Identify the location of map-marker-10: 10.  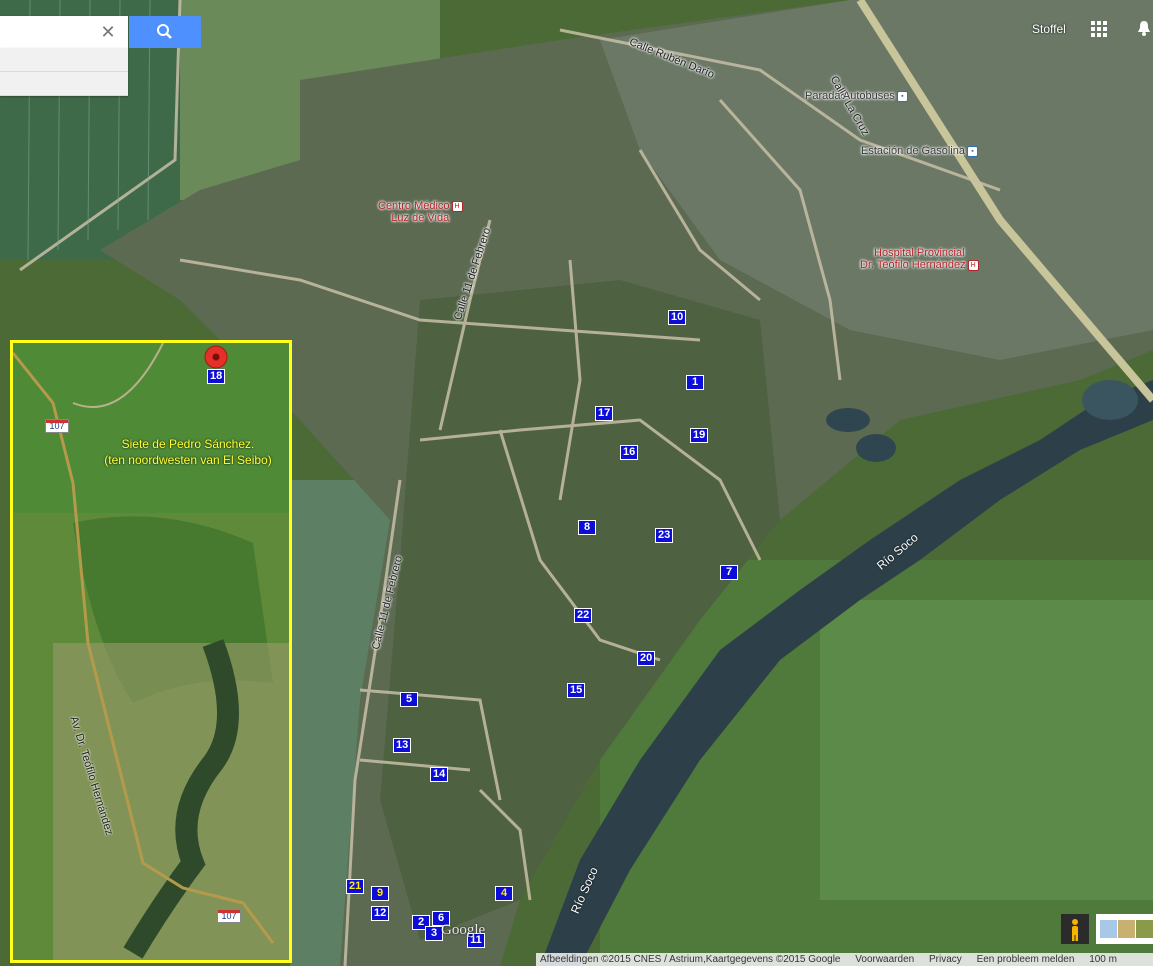
(677, 317).